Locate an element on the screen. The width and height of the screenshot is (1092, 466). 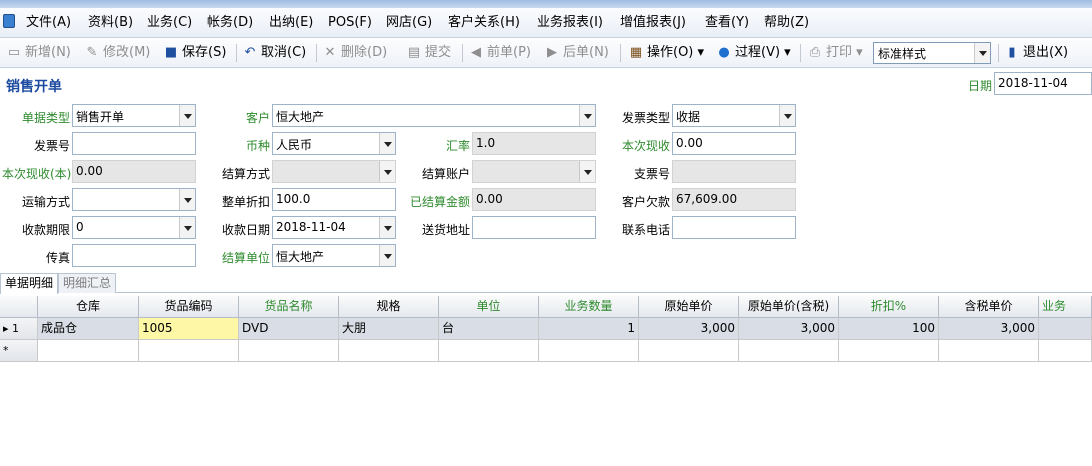
next-record-button: ▶ 后单(N) is located at coordinates (576, 53).